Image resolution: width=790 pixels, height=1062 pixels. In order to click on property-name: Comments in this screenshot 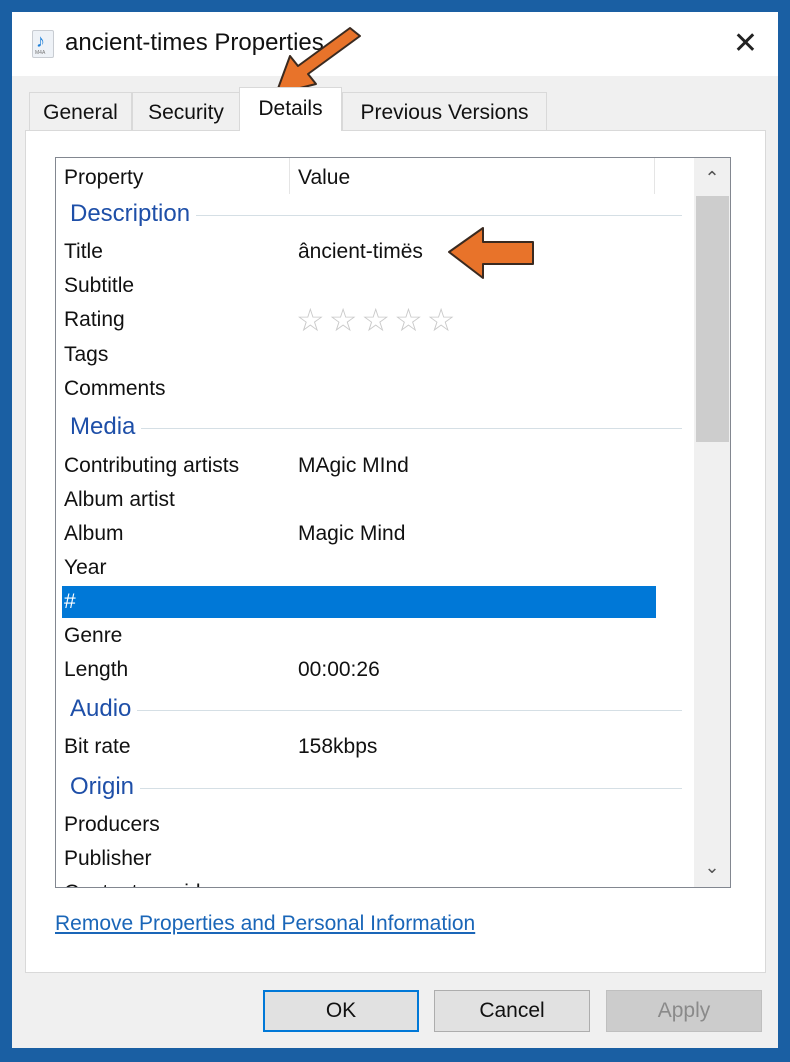, I will do `click(115, 388)`.